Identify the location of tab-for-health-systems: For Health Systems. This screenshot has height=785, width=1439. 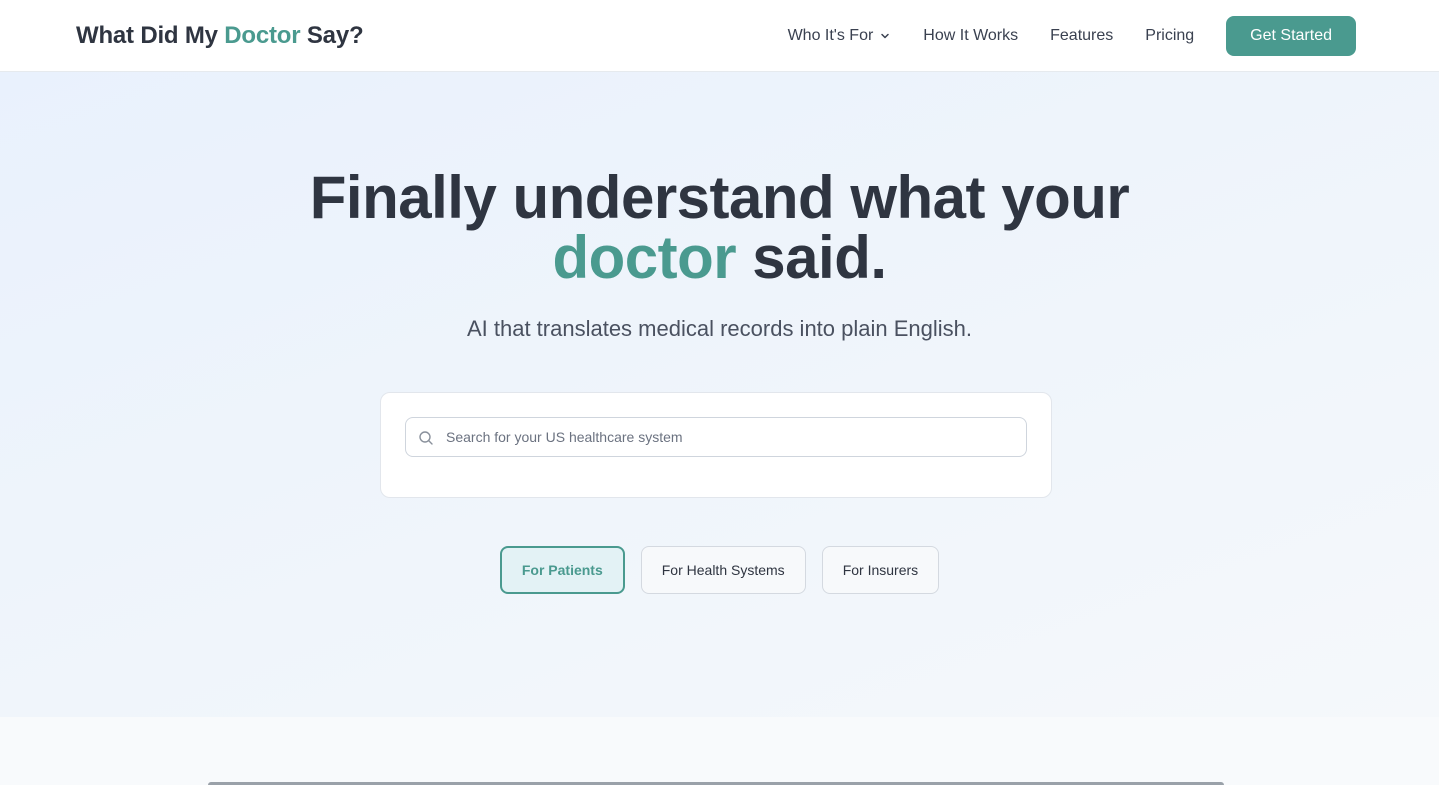
(723, 570).